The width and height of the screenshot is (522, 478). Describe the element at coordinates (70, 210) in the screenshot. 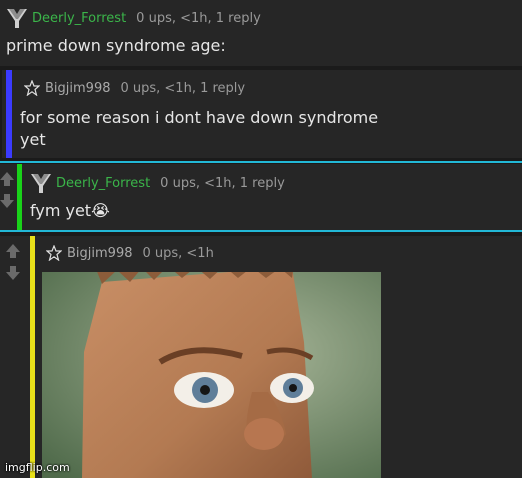

I see `comment-text: fym yet😭` at that location.